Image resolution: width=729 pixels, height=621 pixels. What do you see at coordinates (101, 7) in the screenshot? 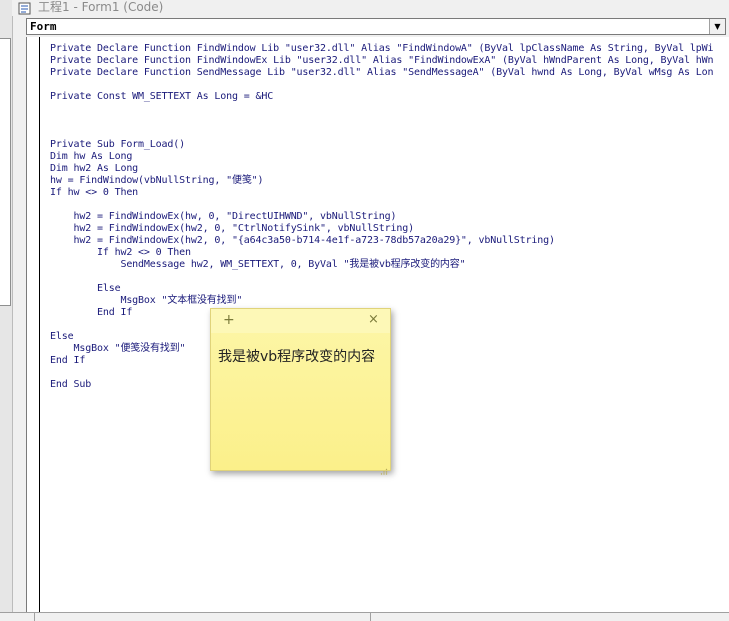
I see `window-title: 工程1 - Form1 (Code)` at bounding box center [101, 7].